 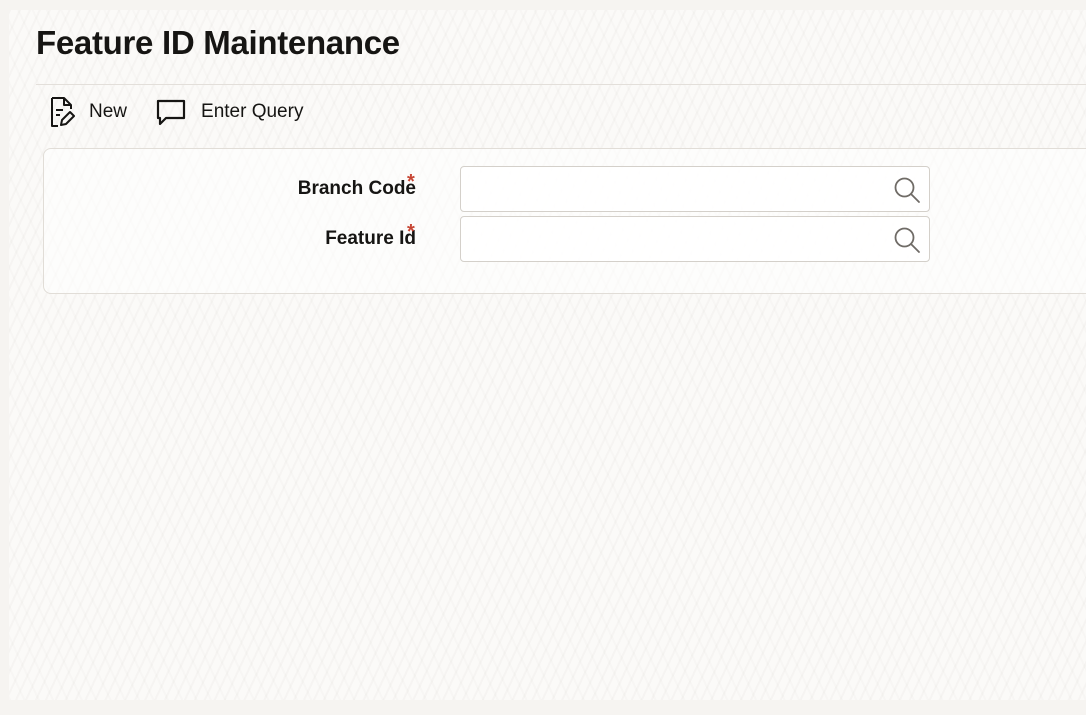 What do you see at coordinates (411, 182) in the screenshot?
I see `branch-code-required-marker: *` at bounding box center [411, 182].